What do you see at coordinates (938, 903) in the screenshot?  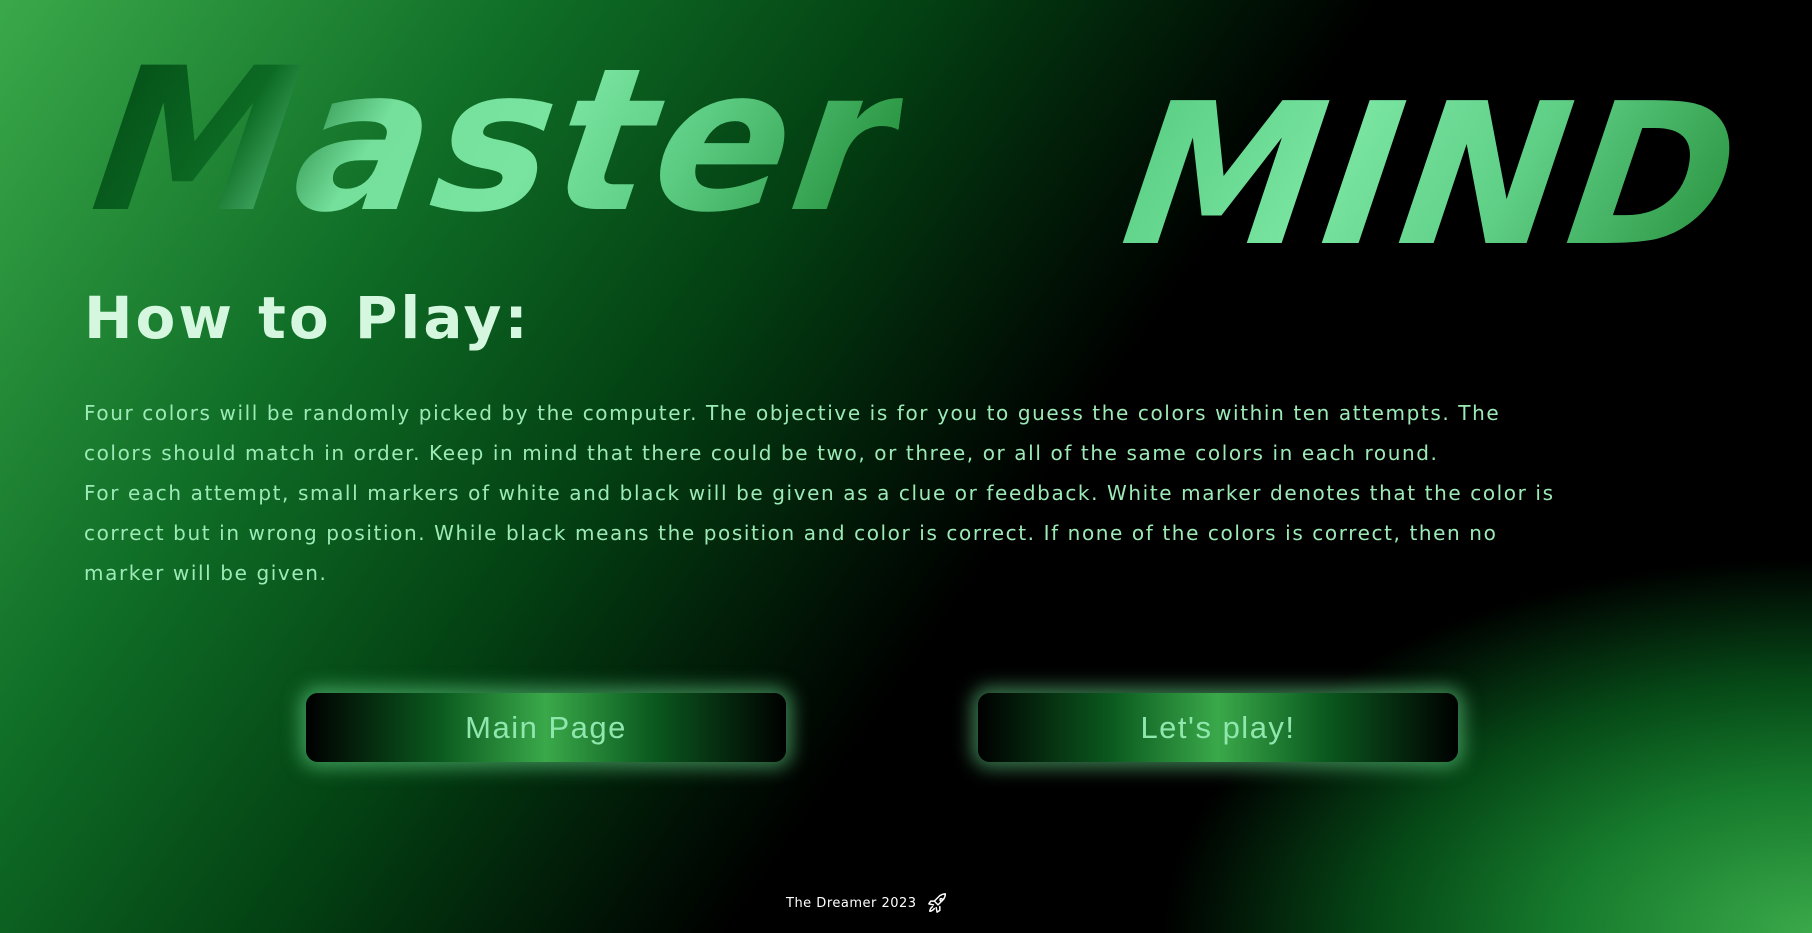 I see `rocket-icon` at bounding box center [938, 903].